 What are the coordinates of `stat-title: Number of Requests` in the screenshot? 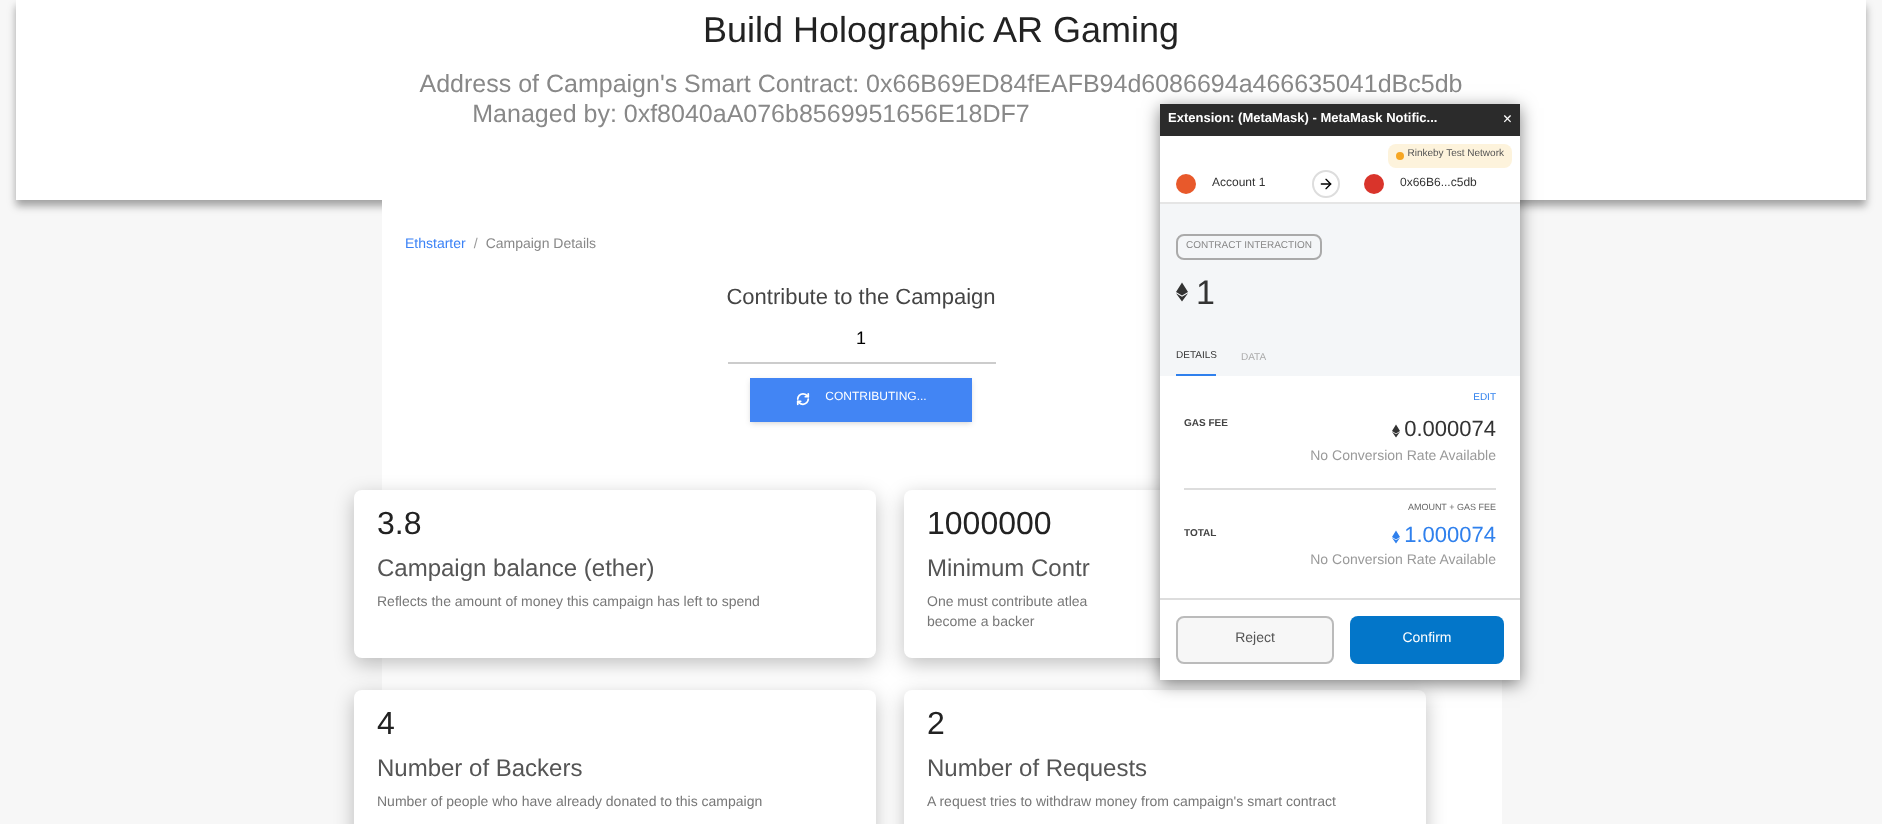 It's located at (1037, 768).